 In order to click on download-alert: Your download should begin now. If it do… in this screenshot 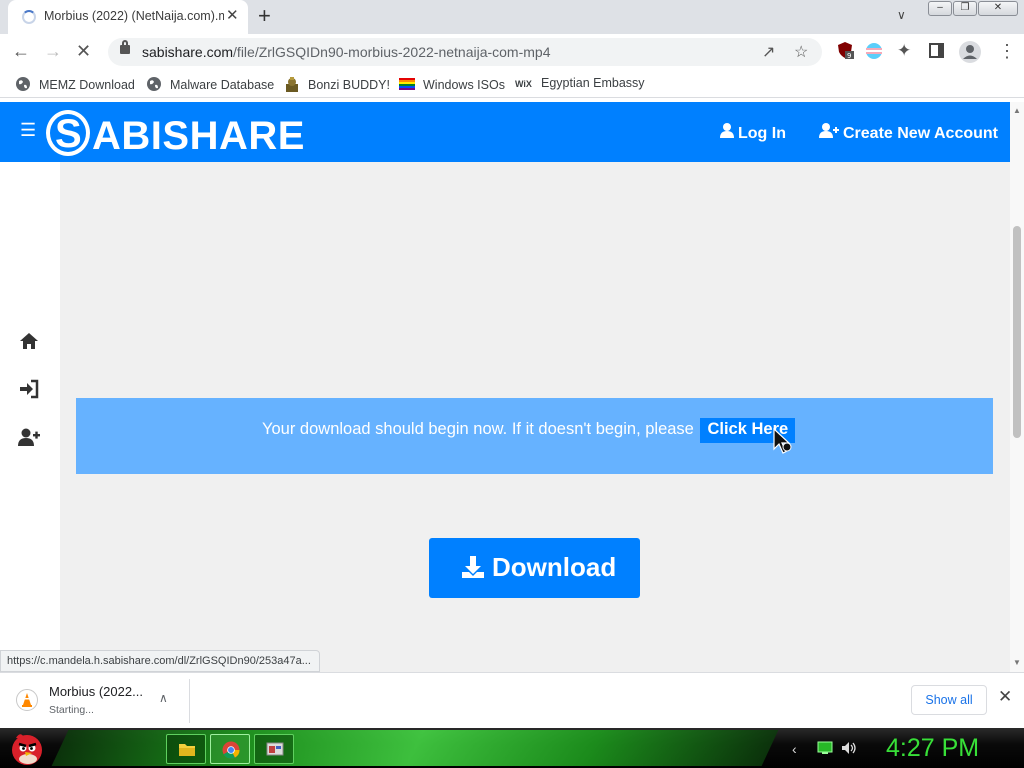, I will do `click(534, 436)`.